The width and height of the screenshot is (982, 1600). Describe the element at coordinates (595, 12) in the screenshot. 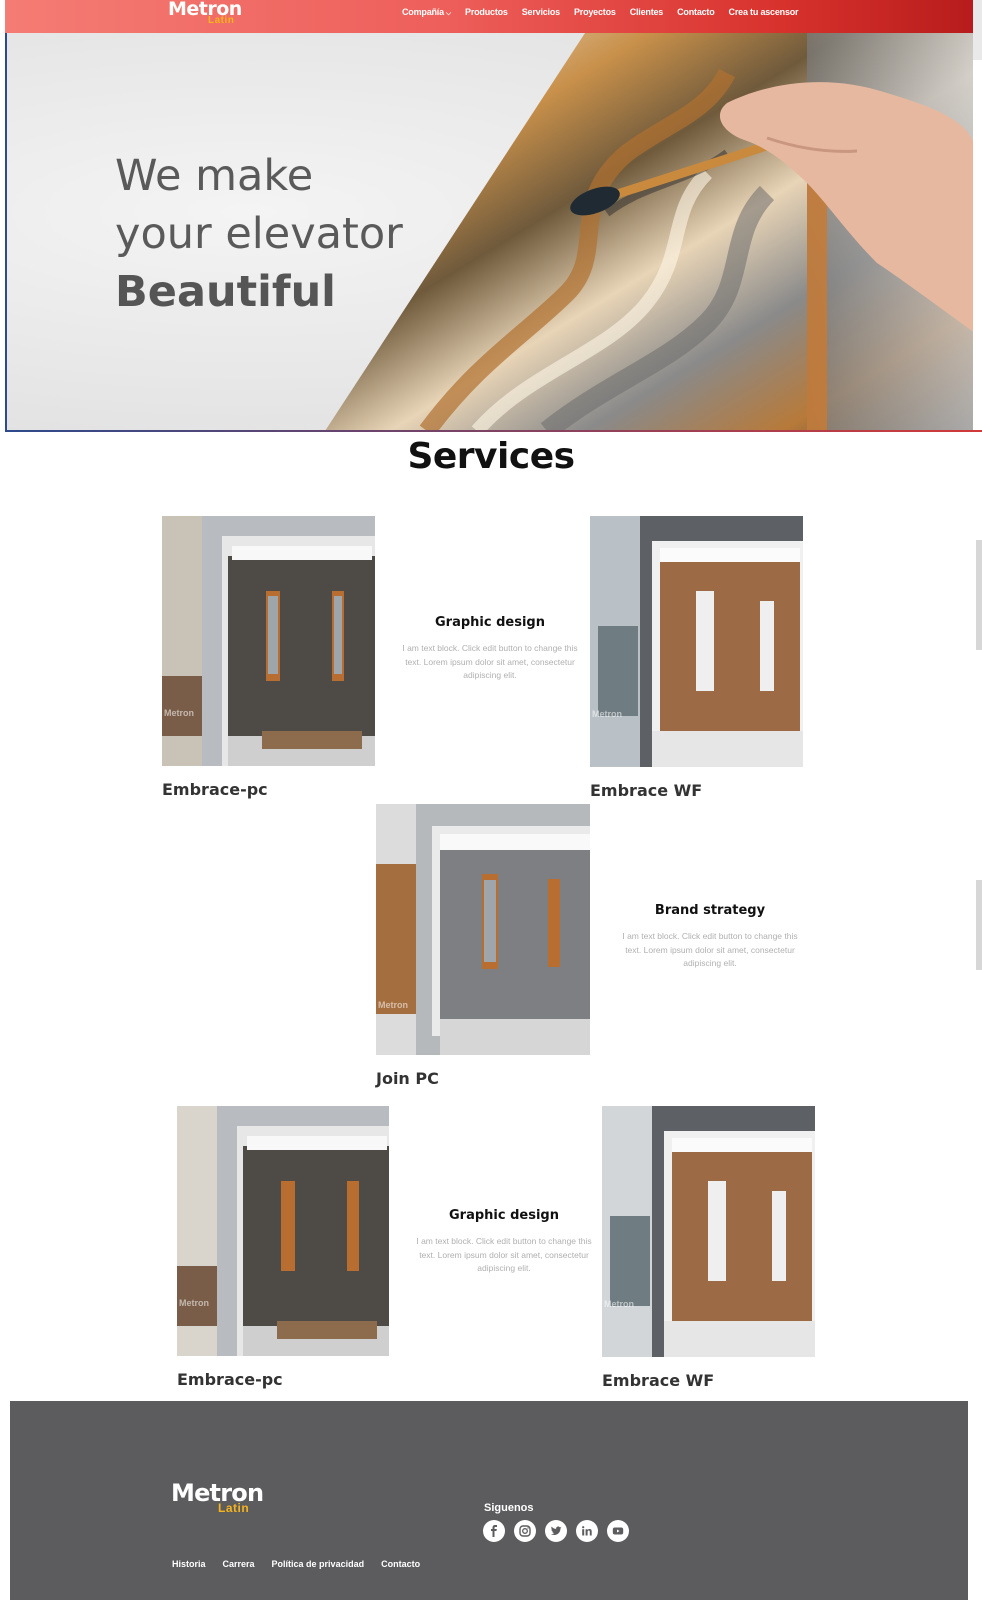

I see `menu-item-proyectos: Proyectos` at that location.